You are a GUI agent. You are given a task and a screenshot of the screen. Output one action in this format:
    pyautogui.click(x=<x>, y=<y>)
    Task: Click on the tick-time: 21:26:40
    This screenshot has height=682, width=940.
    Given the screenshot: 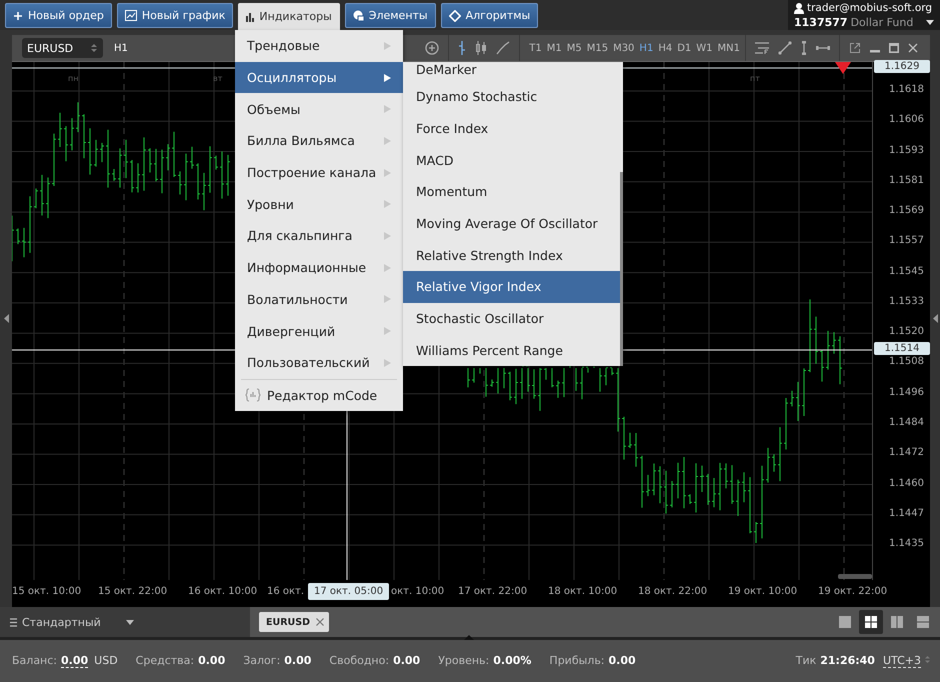 What is the action you would take?
    pyautogui.click(x=847, y=660)
    